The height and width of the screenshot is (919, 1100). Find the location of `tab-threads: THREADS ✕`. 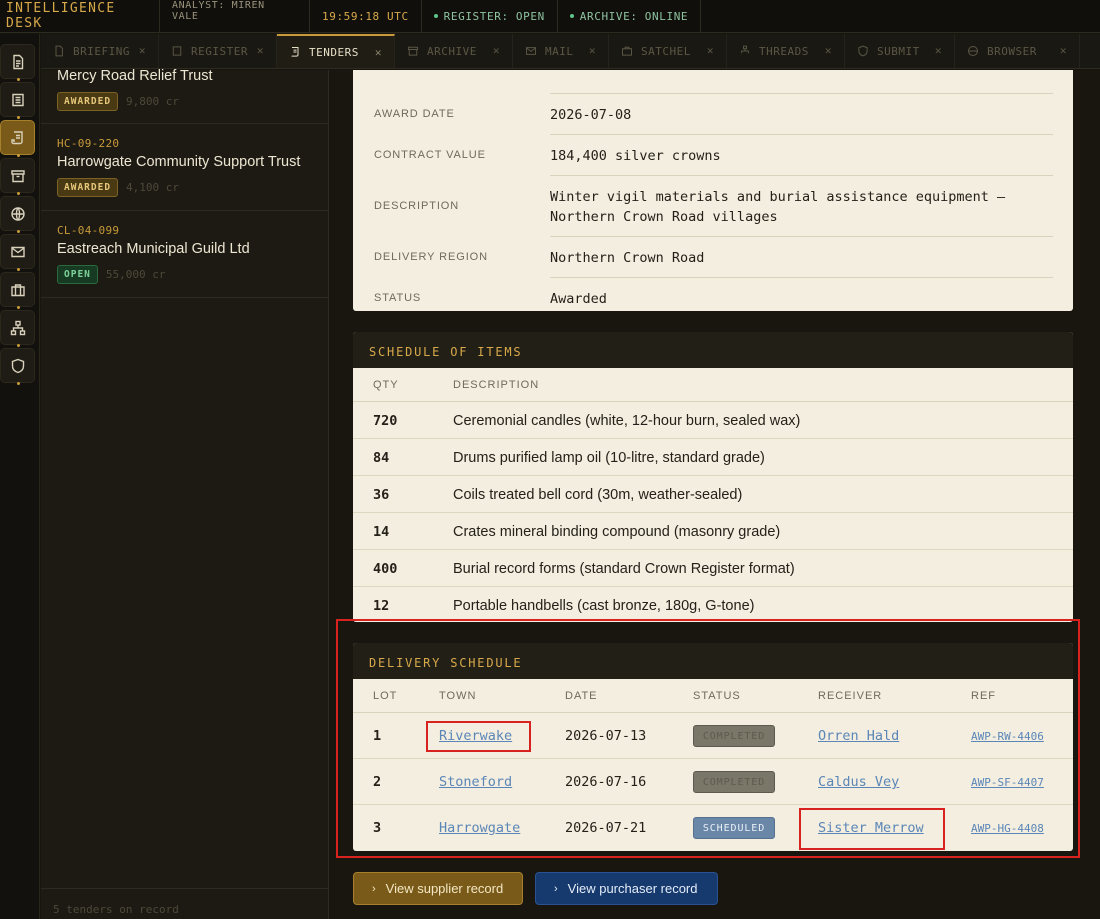

tab-threads: THREADS ✕ is located at coordinates (786, 51).